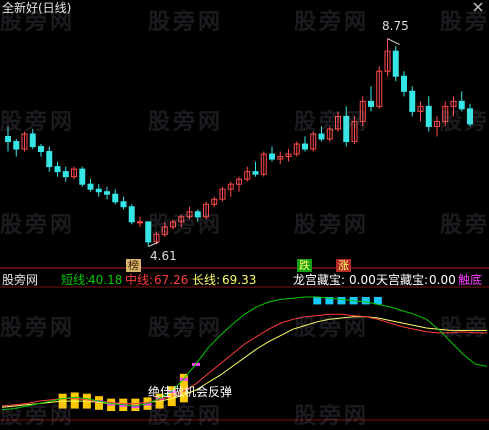 This screenshot has height=430, width=489. I want to click on indicator-name: 股旁网, so click(20, 280).